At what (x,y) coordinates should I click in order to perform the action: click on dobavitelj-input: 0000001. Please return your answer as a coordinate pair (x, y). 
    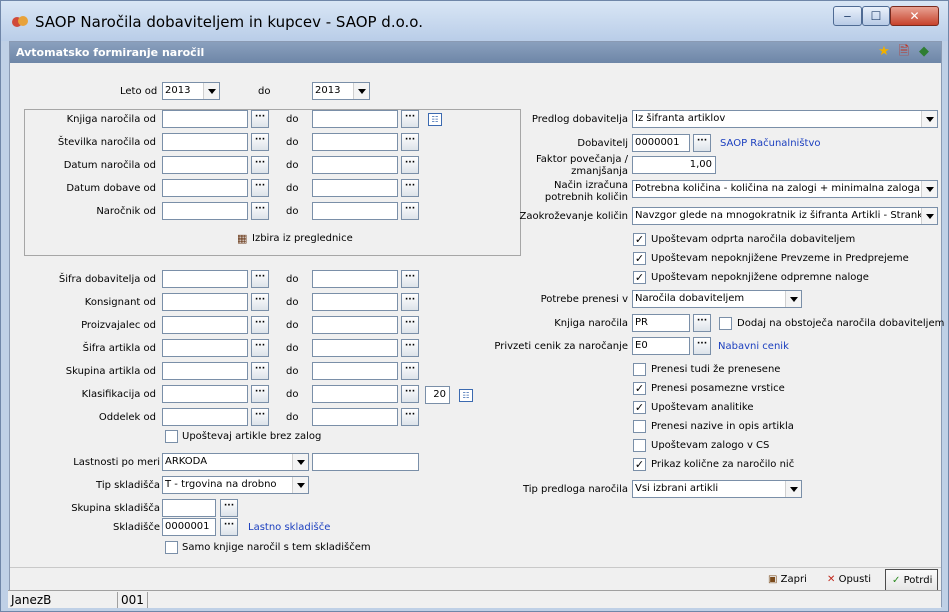
    Looking at the image, I should click on (661, 143).